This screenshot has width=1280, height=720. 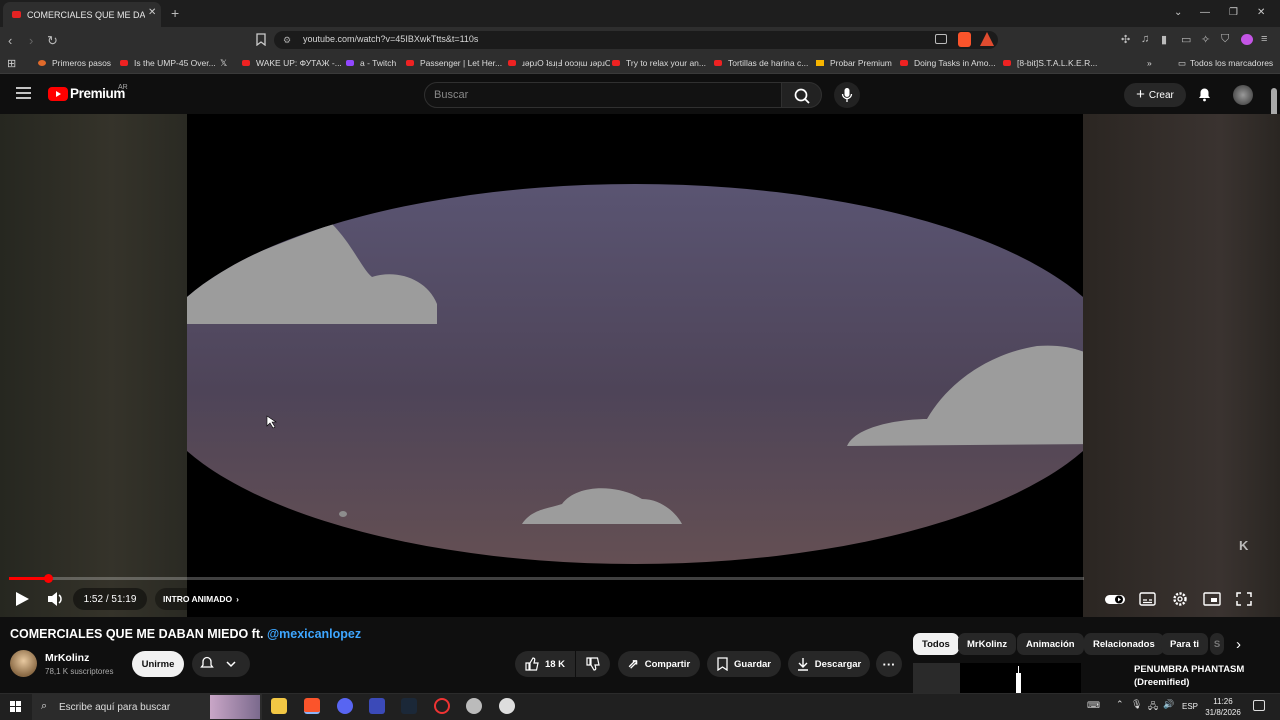 I want to click on chips-next-icon: ›, so click(x=1238, y=644).